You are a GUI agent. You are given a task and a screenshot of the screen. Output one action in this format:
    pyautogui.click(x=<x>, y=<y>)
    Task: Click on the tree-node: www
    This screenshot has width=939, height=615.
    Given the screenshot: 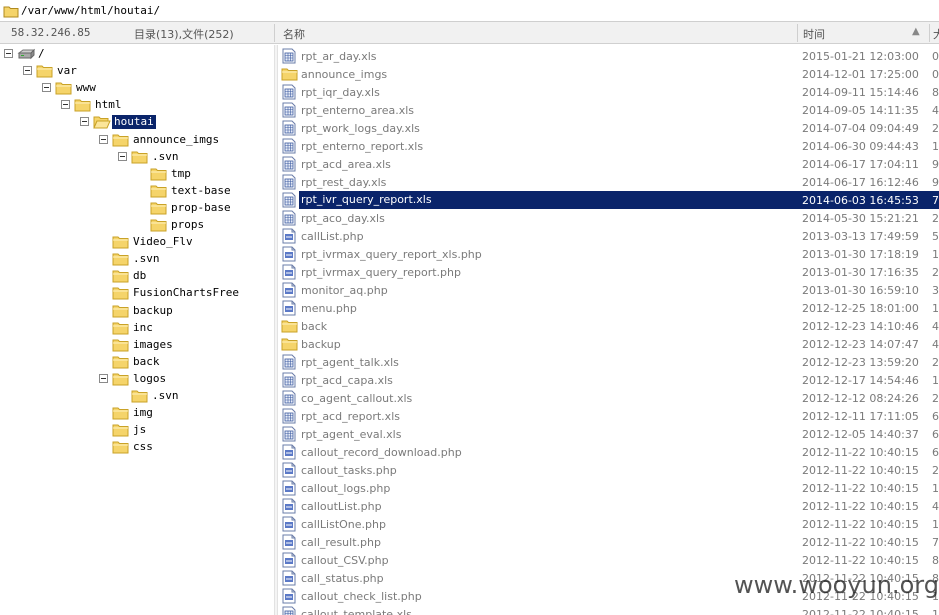 What is the action you would take?
    pyautogui.click(x=137, y=88)
    